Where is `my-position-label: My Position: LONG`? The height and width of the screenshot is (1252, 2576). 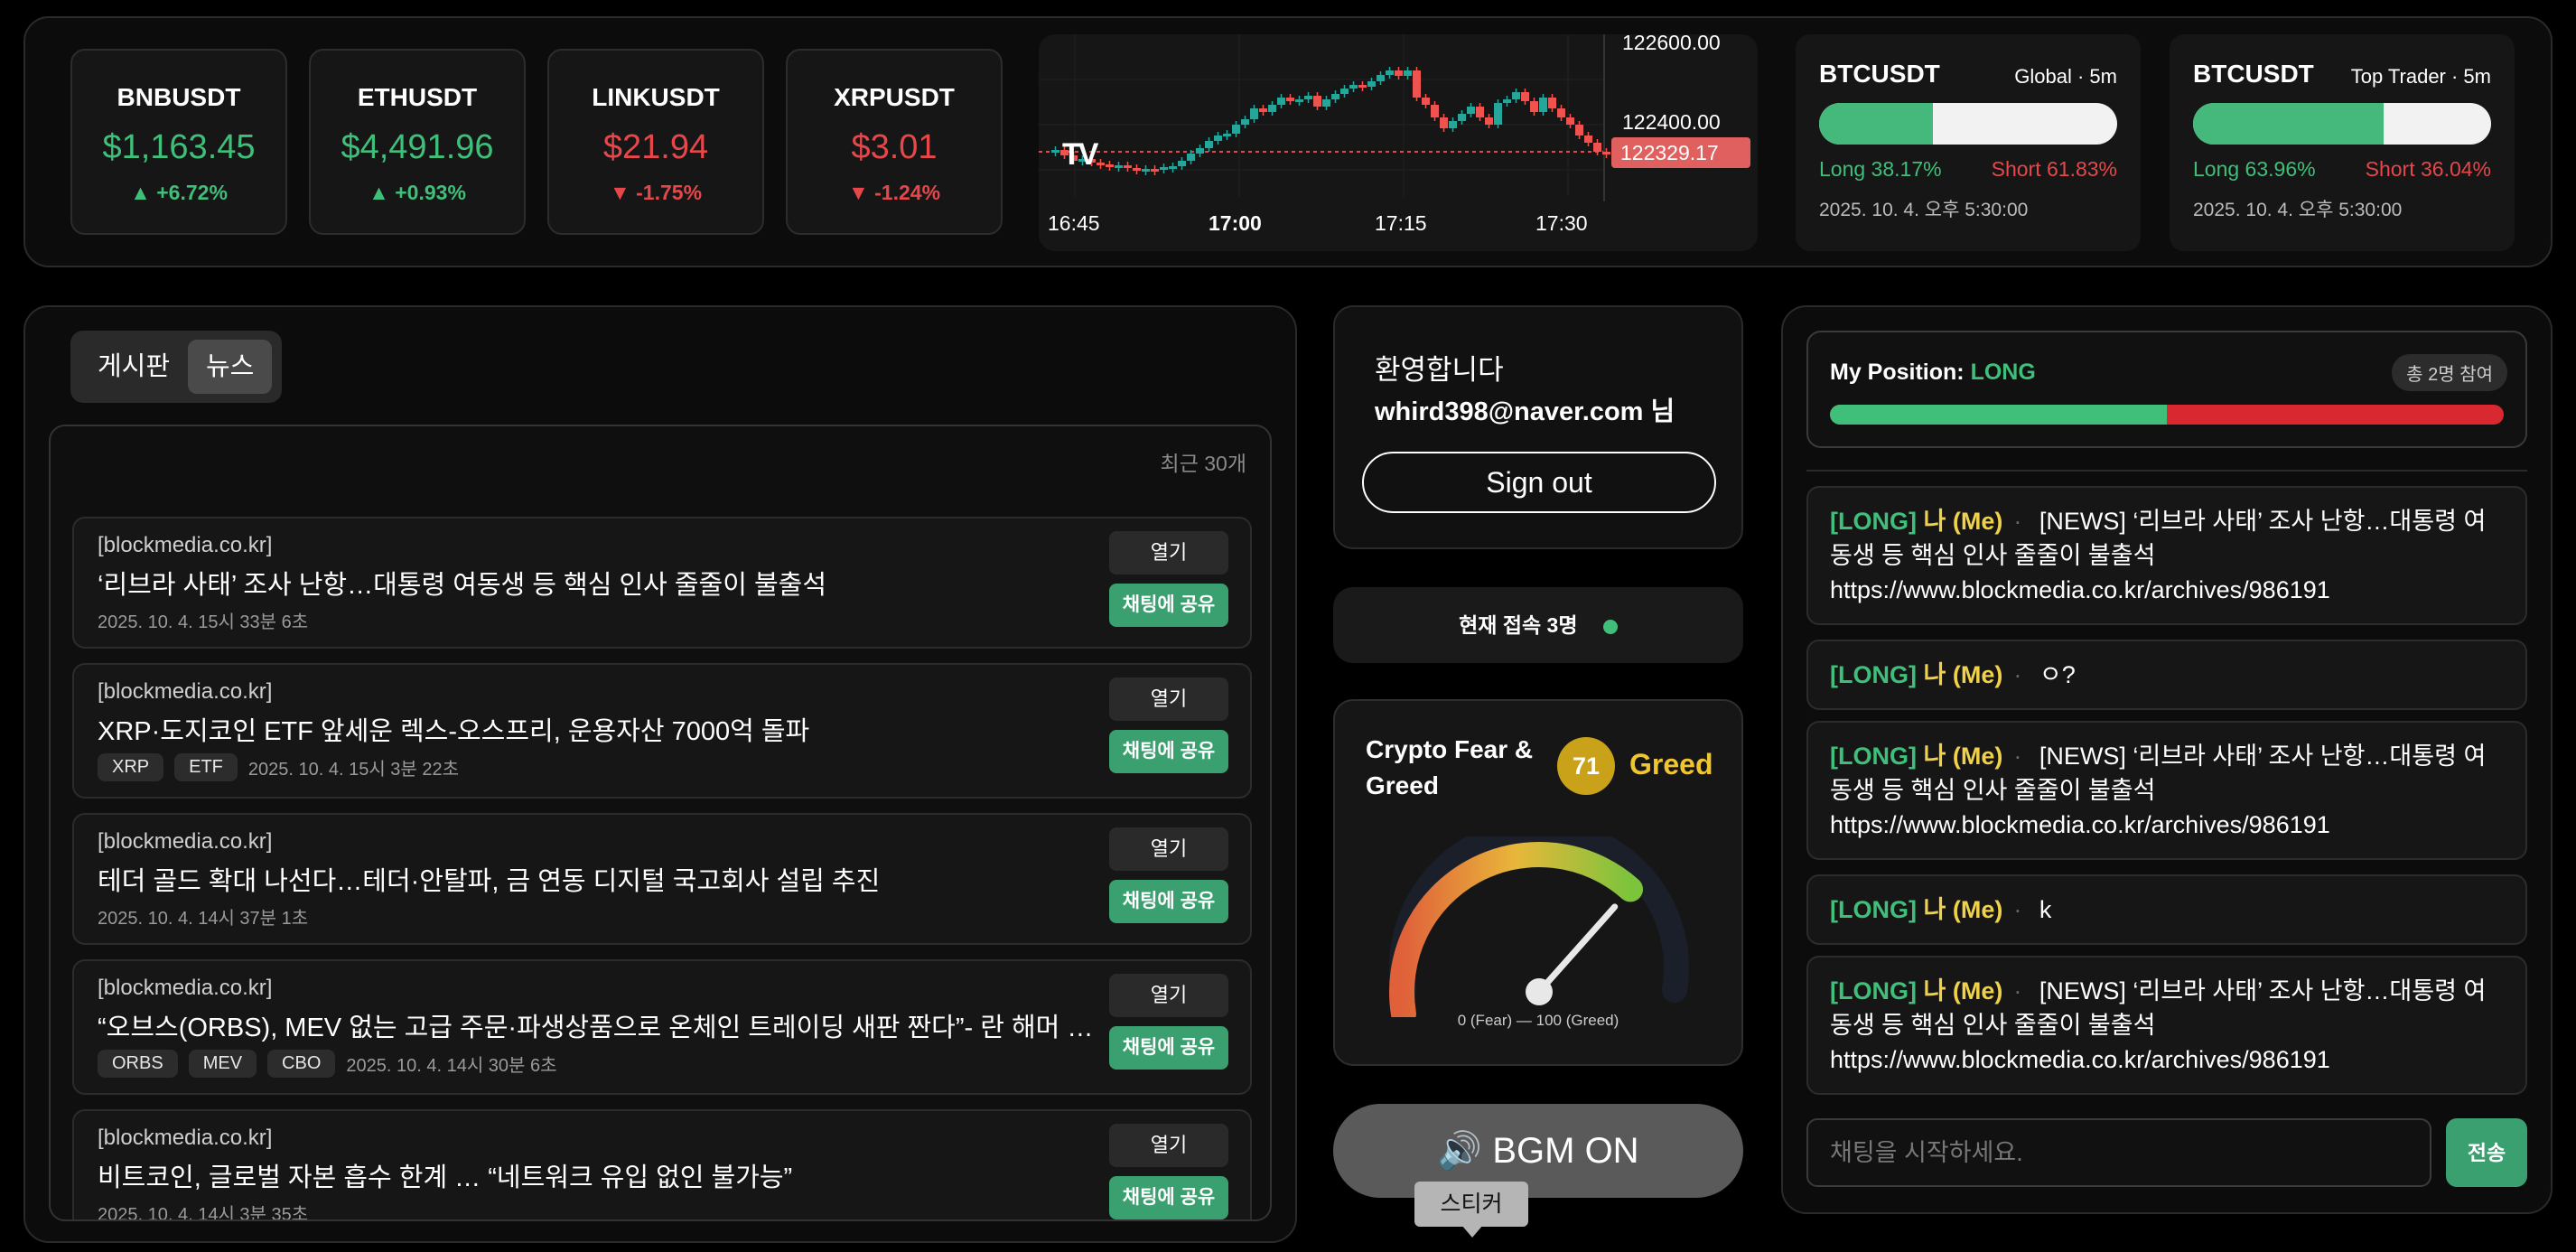 my-position-label: My Position: LONG is located at coordinates (1933, 373).